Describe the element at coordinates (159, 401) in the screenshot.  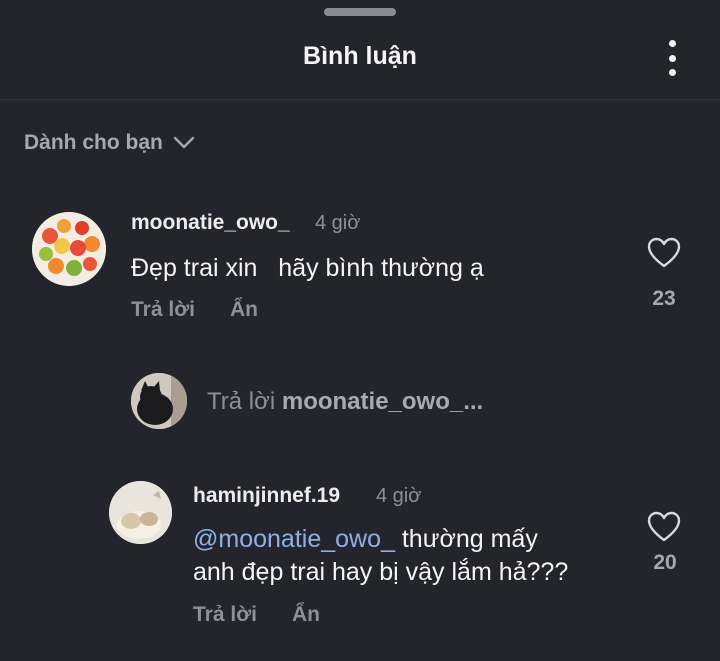
I see `current-user-avatar` at that location.